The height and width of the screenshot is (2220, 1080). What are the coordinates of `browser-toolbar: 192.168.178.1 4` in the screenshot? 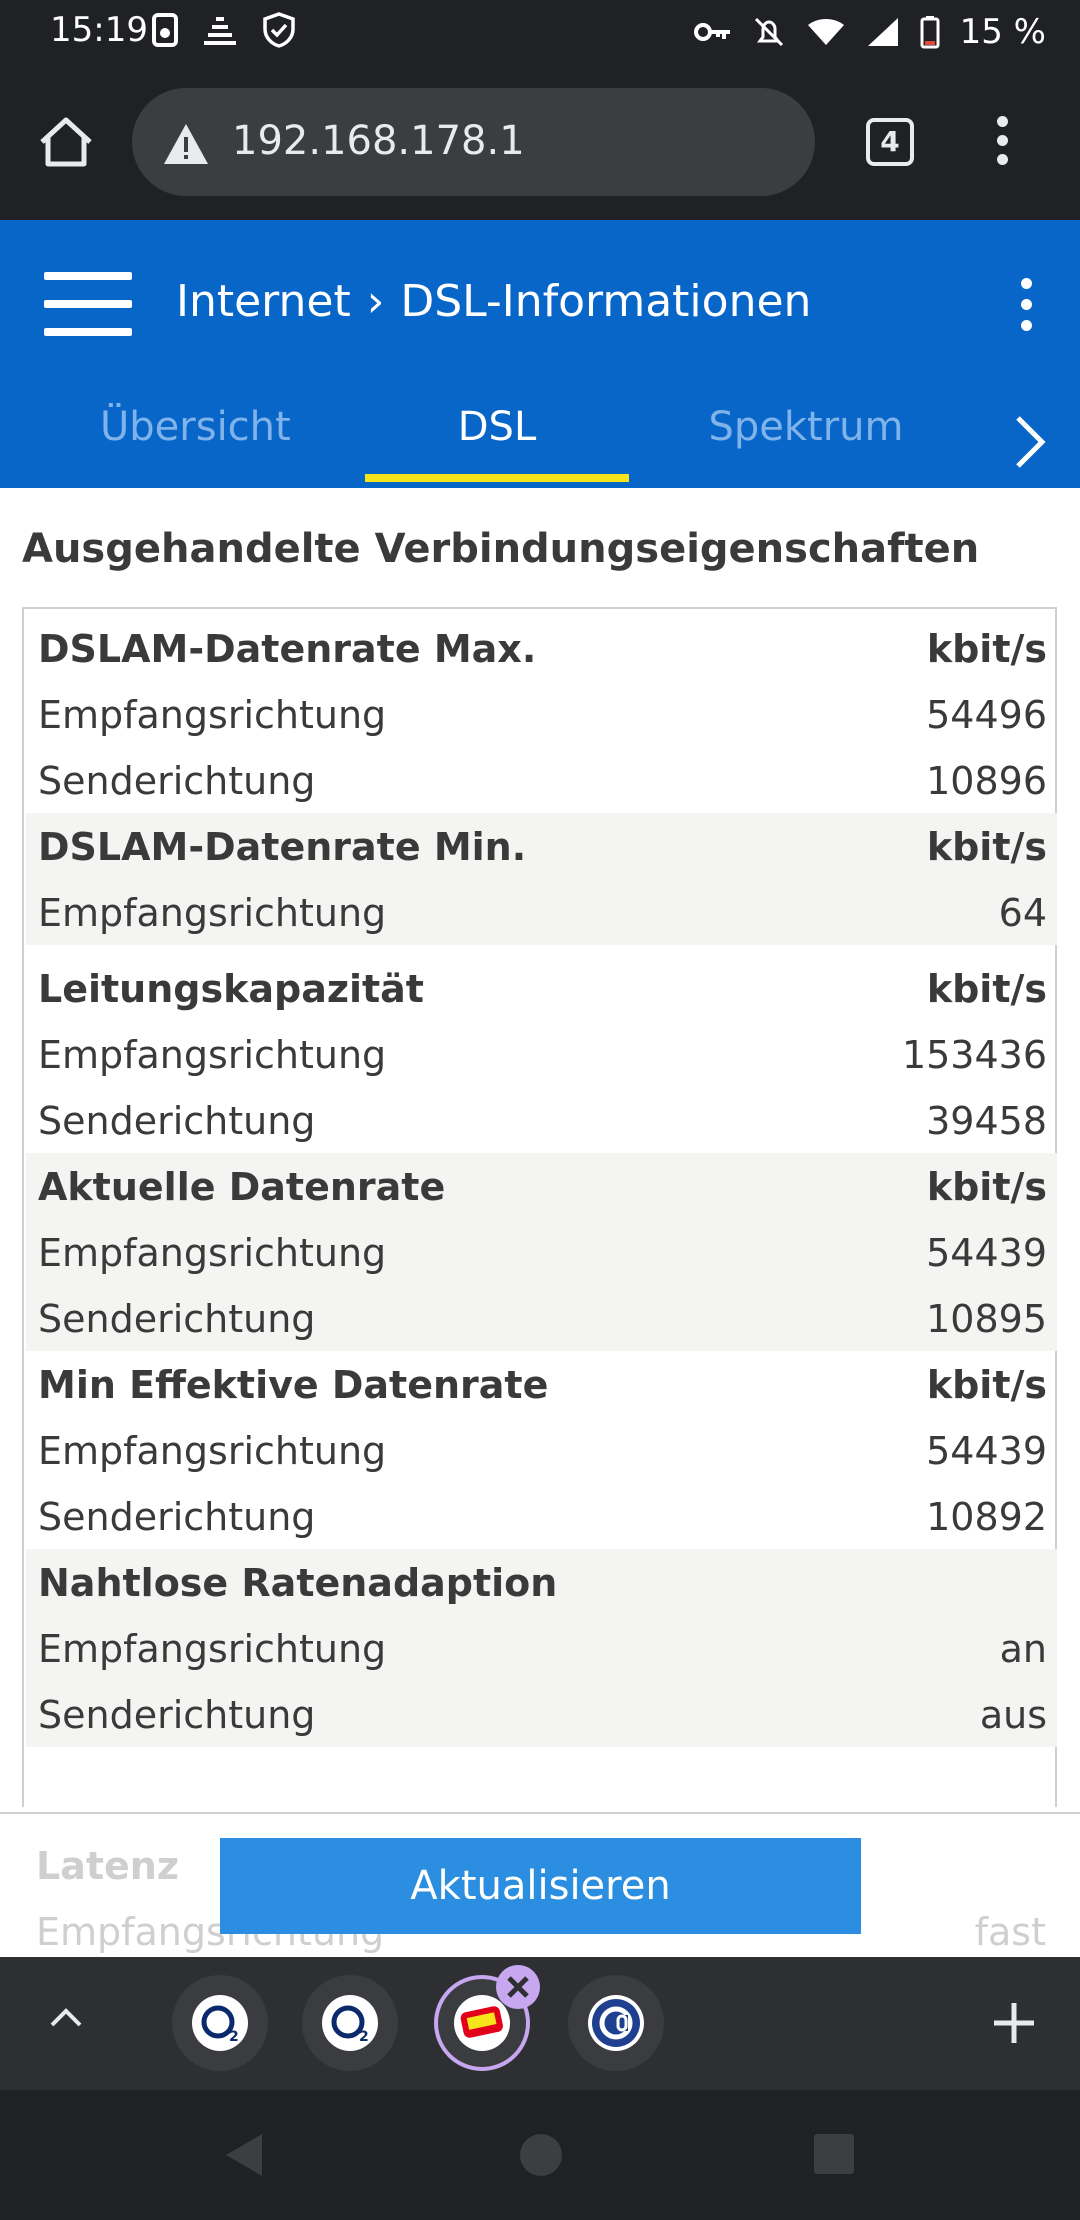 It's located at (540, 143).